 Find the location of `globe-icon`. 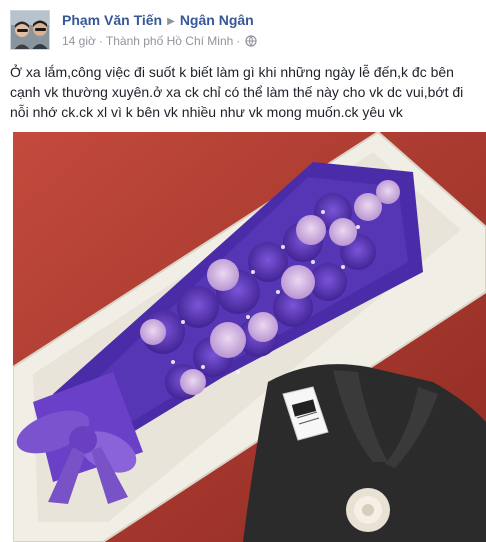

globe-icon is located at coordinates (251, 42).